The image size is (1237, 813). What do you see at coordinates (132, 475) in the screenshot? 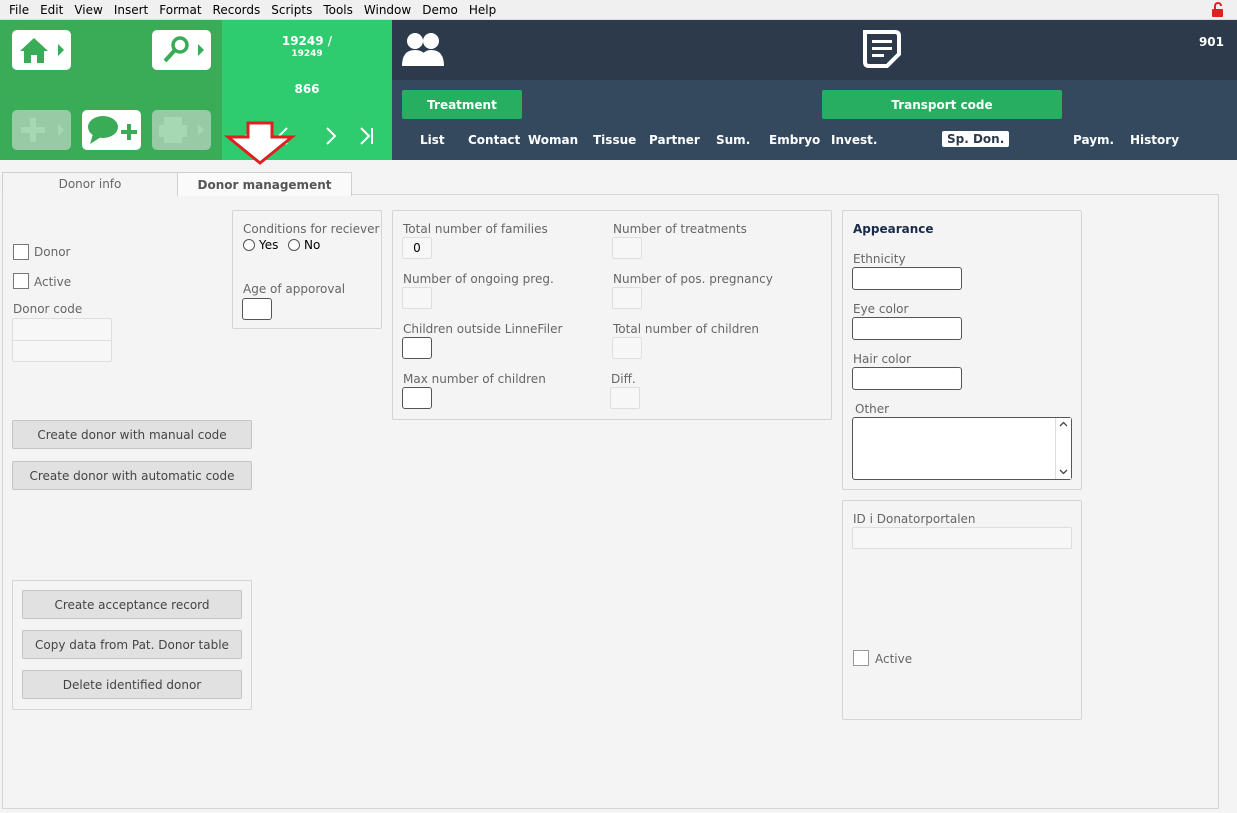
I see `create-automatic-code-button: Create donor with automatic code` at bounding box center [132, 475].